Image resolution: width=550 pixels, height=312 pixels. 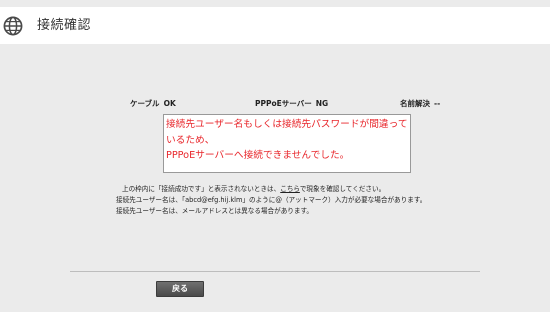 I want to click on page-title: 接続確認, so click(x=64, y=25).